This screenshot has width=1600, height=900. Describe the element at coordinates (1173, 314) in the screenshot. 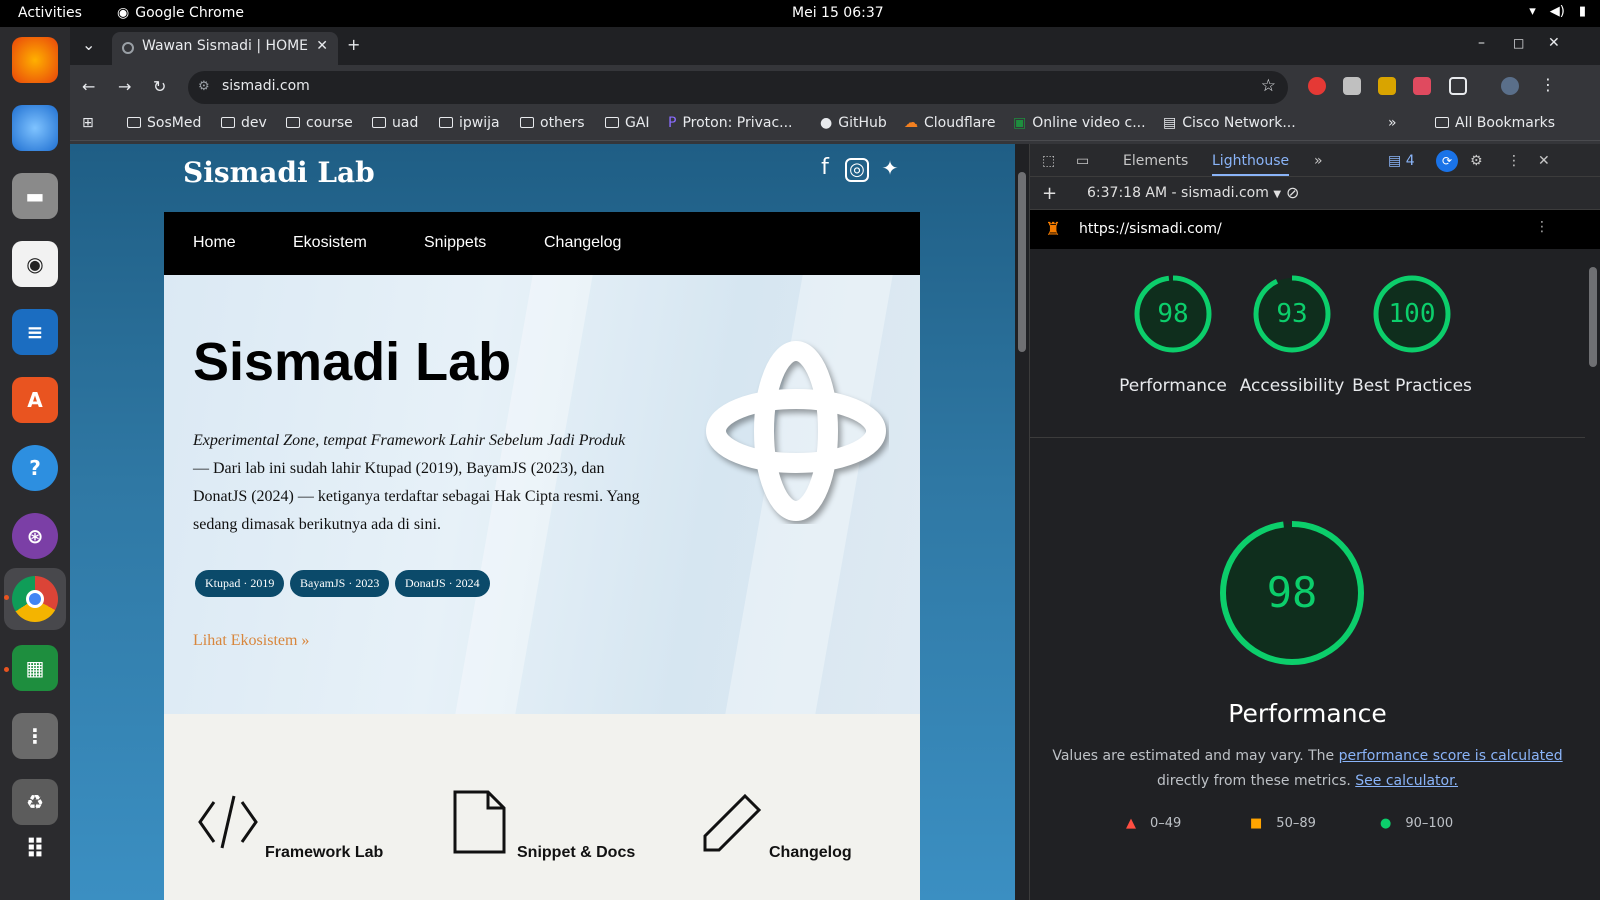

I see `gauge-performance: 98` at that location.